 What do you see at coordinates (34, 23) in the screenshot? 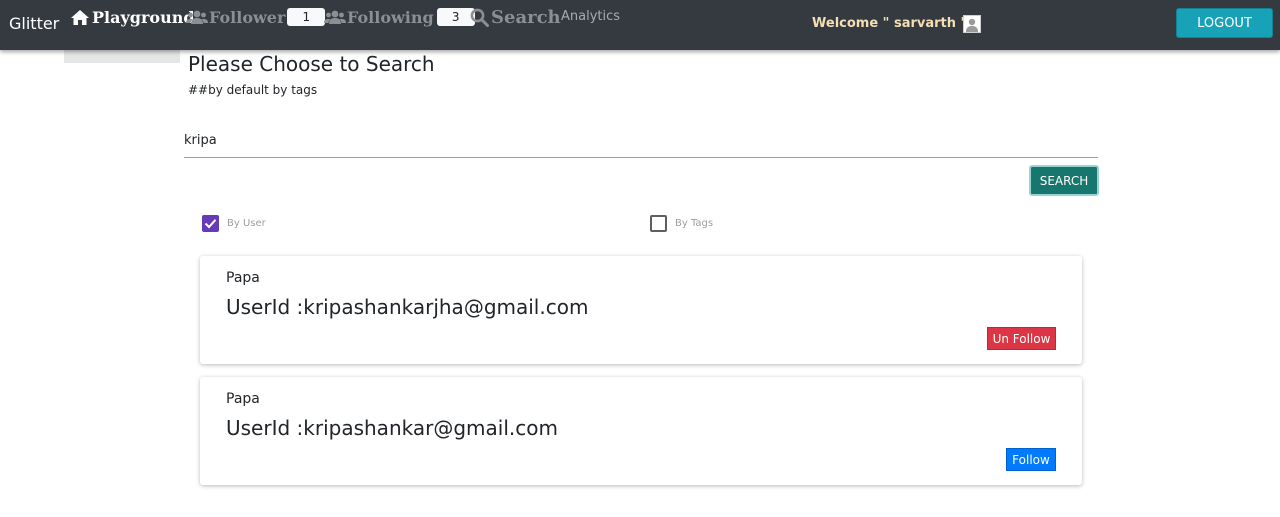
I see `brand-logo: Glitter` at bounding box center [34, 23].